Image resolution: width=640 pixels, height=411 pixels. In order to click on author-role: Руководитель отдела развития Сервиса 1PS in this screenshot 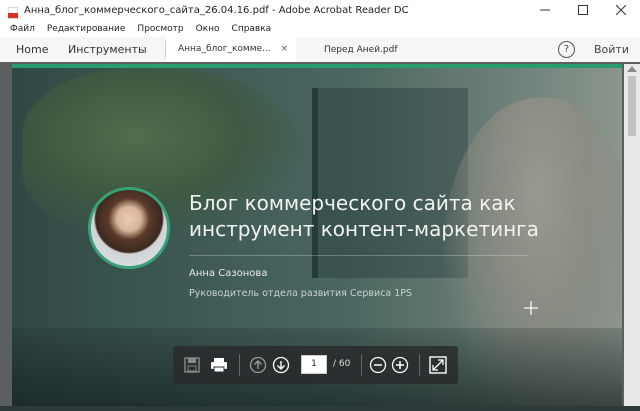, I will do `click(301, 293)`.